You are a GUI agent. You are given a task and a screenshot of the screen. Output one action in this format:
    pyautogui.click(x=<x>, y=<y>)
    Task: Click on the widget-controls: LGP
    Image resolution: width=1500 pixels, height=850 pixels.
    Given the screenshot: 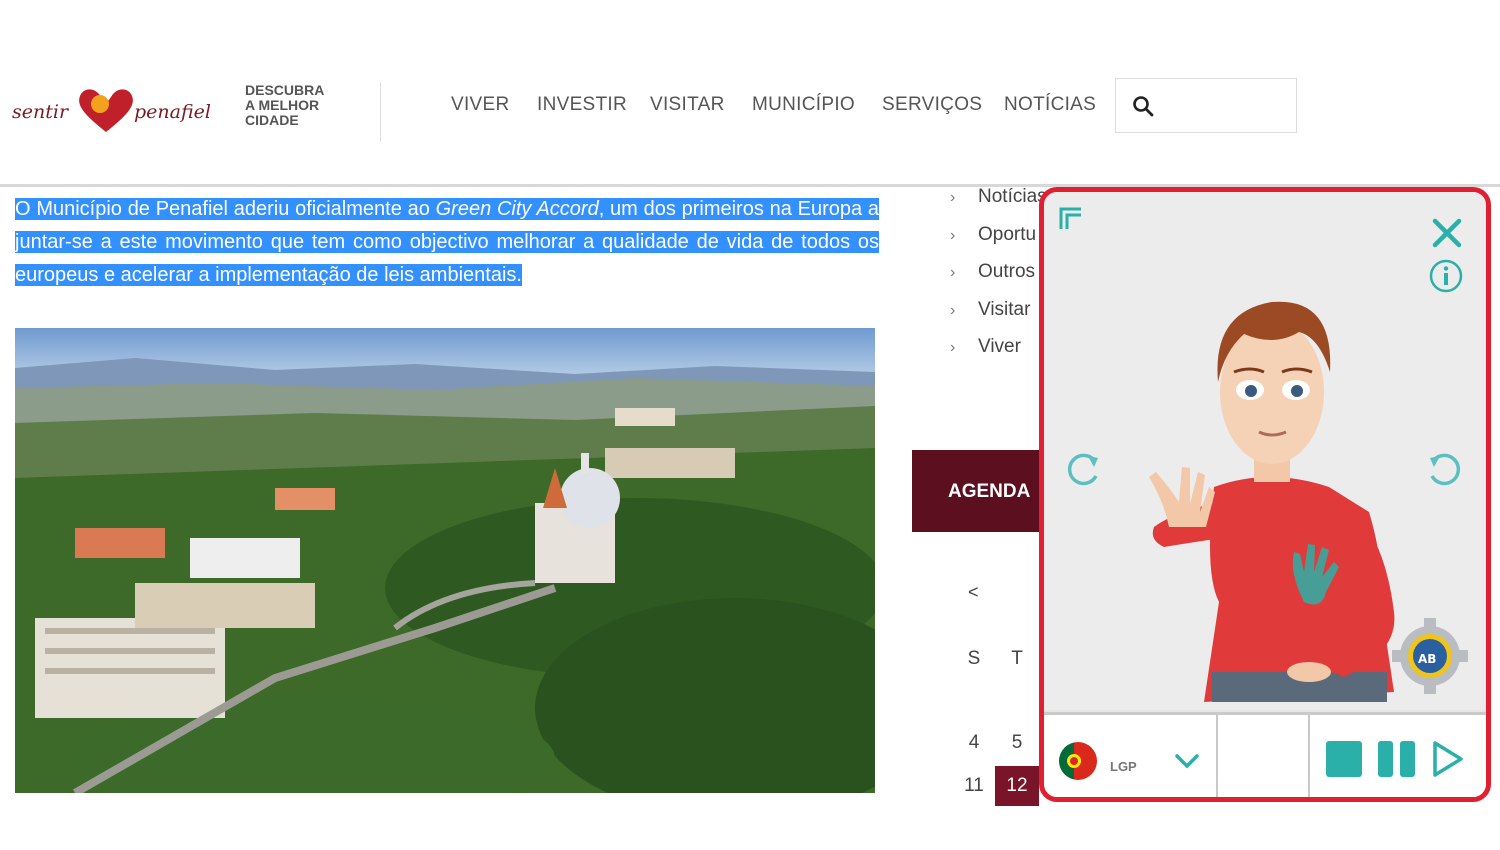 What is the action you would take?
    pyautogui.click(x=1265, y=754)
    